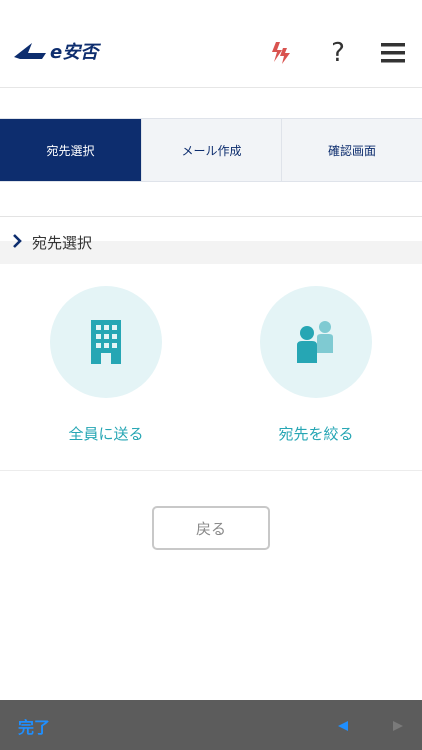  What do you see at coordinates (398, 726) in the screenshot?
I see `next-arrow-icon` at bounding box center [398, 726].